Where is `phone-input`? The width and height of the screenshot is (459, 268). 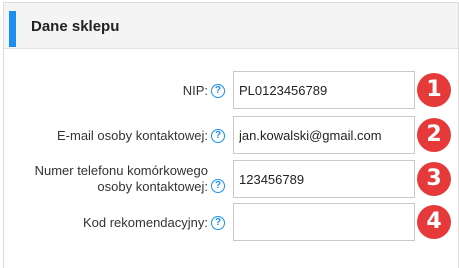 phone-input is located at coordinates (324, 179).